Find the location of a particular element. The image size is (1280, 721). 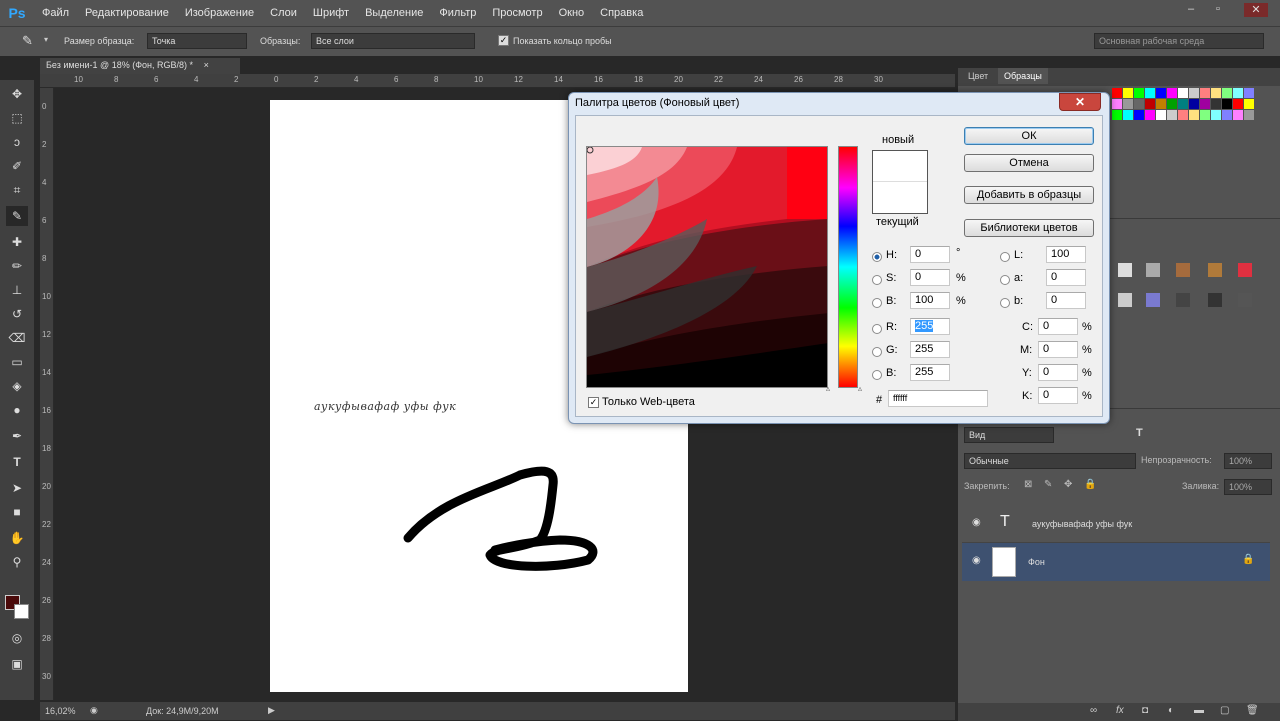

adjustment-color-balance-icon is located at coordinates (1153, 300).